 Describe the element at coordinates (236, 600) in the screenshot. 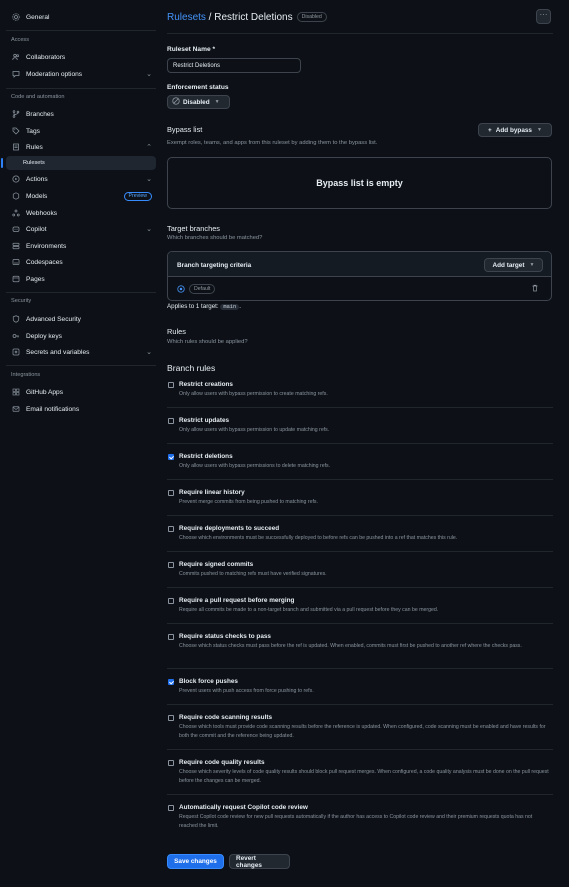

I see `rule-title: Require a pull request before merging` at that location.